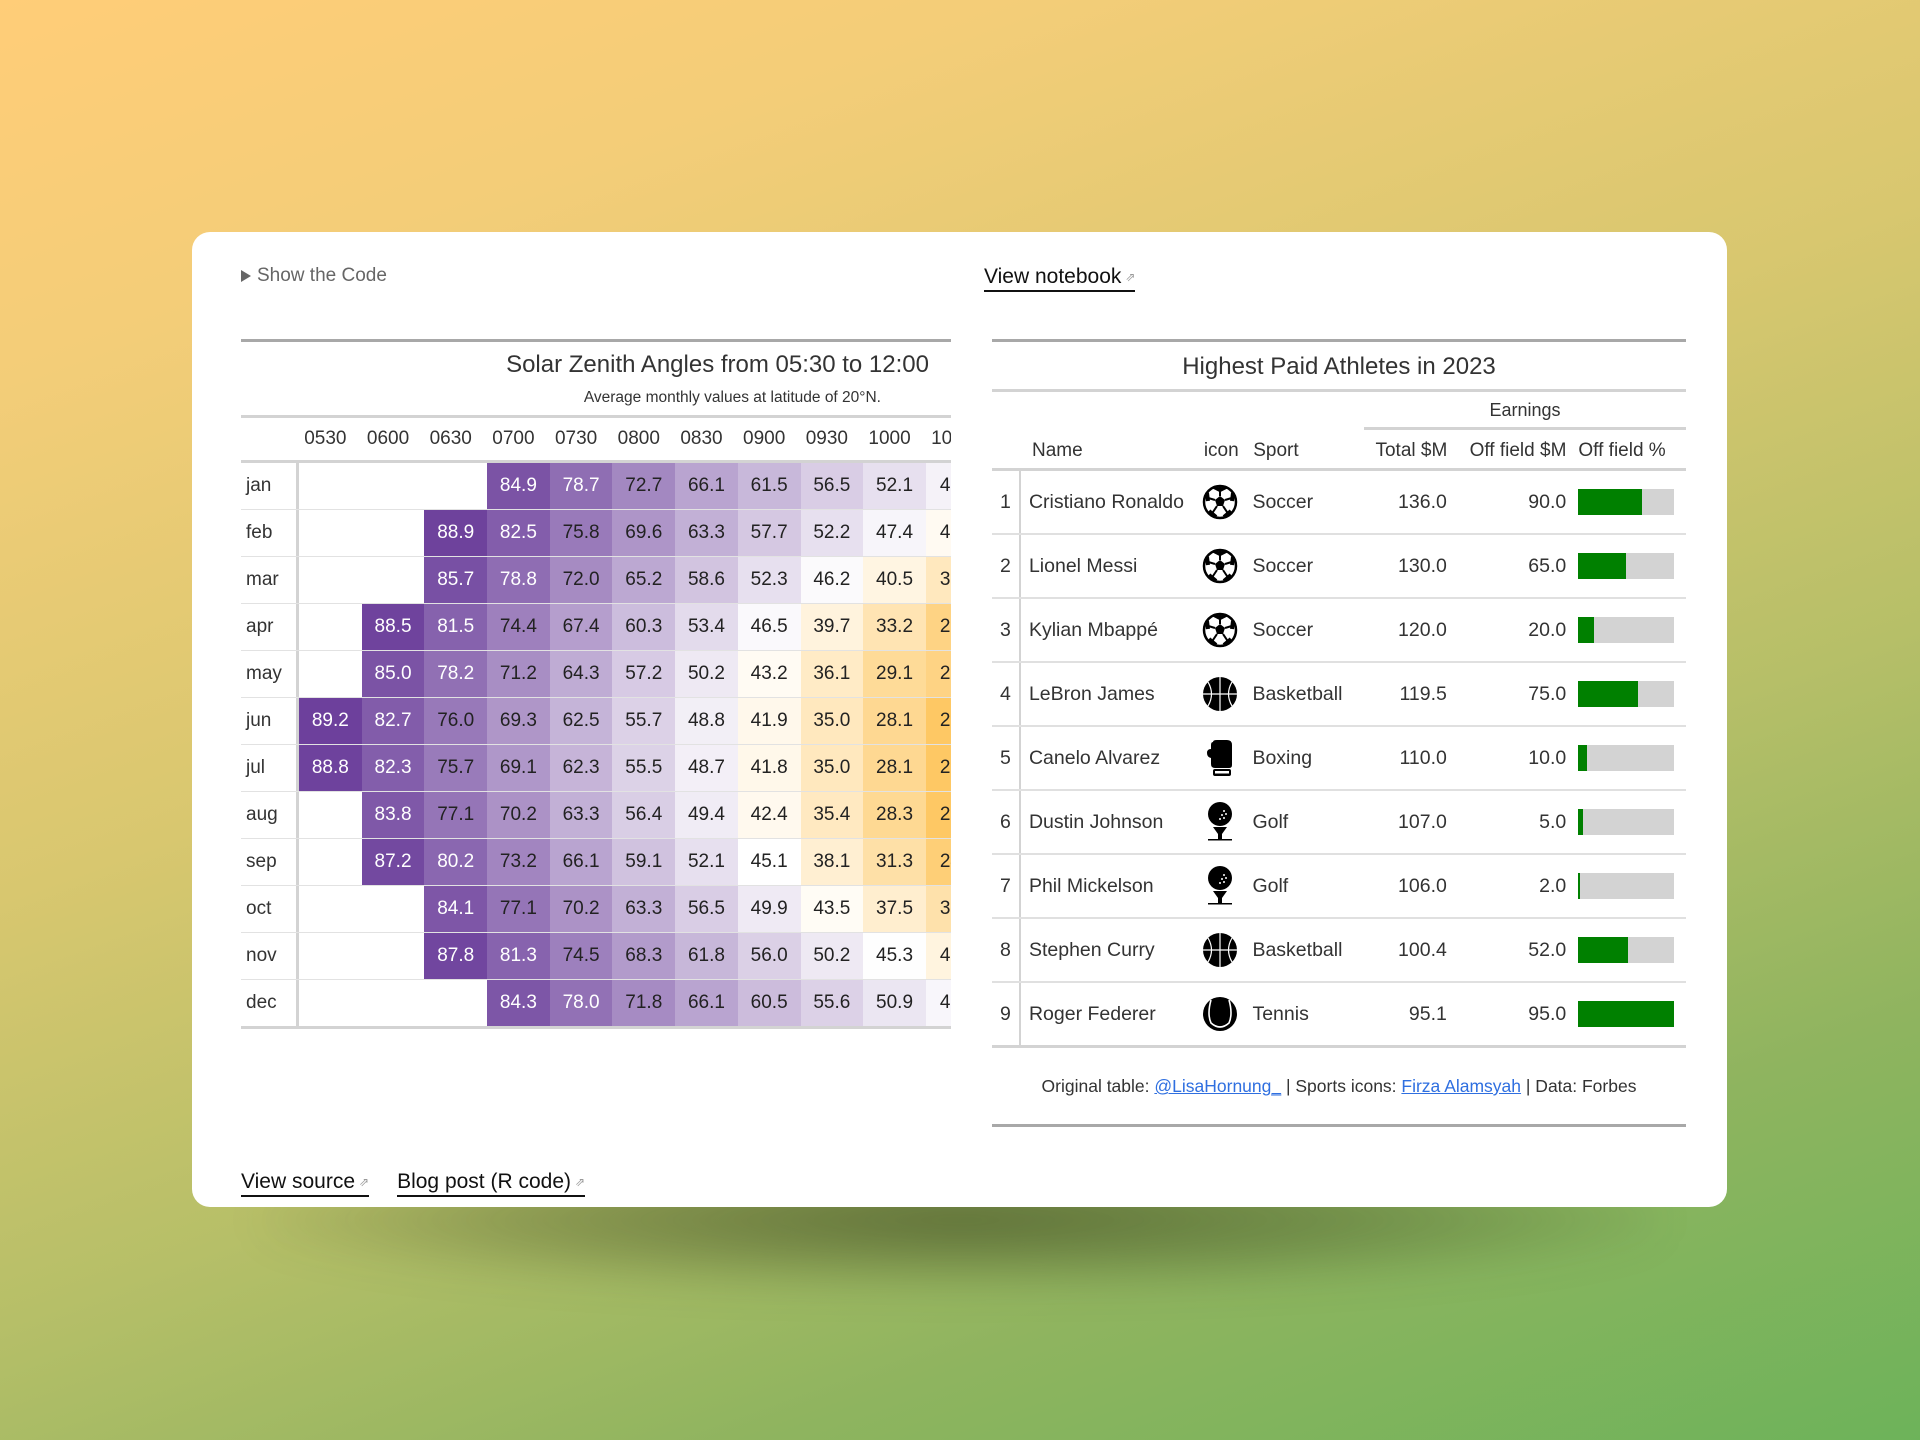 Image resolution: width=1920 pixels, height=1440 pixels. I want to click on total-earnings: 119.5, so click(1423, 693).